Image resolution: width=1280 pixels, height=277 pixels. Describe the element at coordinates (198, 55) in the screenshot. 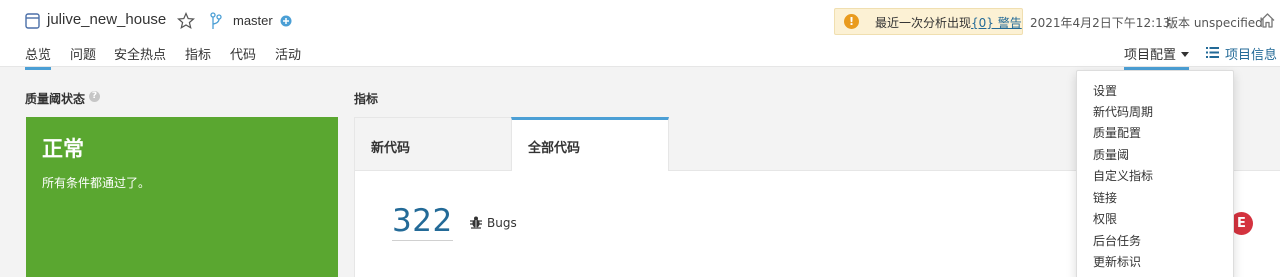

I see `nav-measures: 指标` at that location.